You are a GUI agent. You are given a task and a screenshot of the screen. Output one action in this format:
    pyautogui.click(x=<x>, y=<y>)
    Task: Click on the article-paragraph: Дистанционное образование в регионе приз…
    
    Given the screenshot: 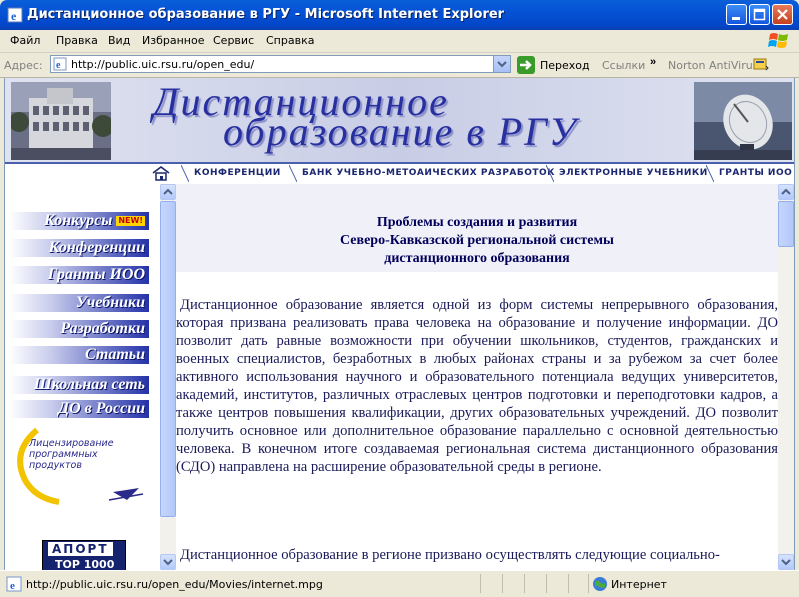 What is the action you would take?
    pyautogui.click(x=450, y=555)
    